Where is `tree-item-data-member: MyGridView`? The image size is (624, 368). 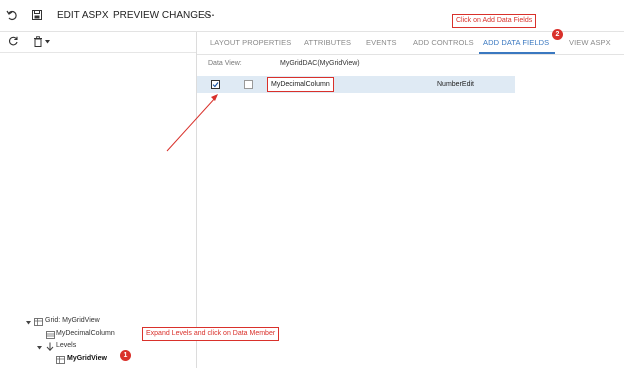
tree-item-data-member: MyGridView is located at coordinates (87, 358).